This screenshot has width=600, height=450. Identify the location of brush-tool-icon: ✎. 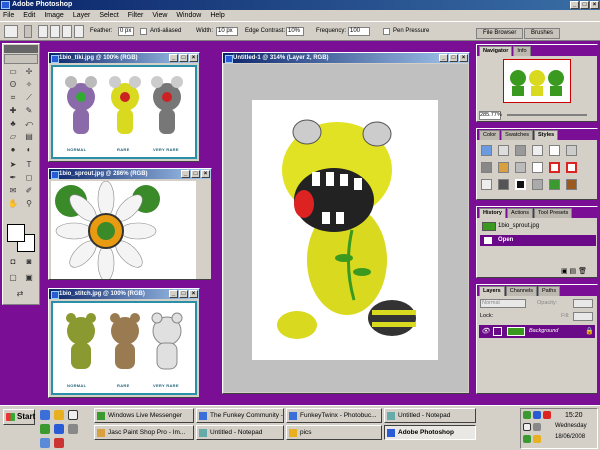
(29, 111).